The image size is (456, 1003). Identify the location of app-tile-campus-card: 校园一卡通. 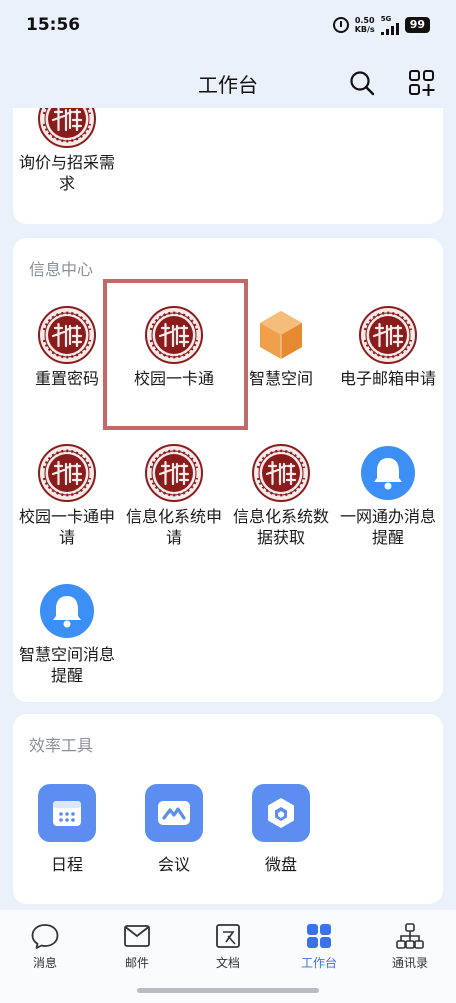
(174, 347).